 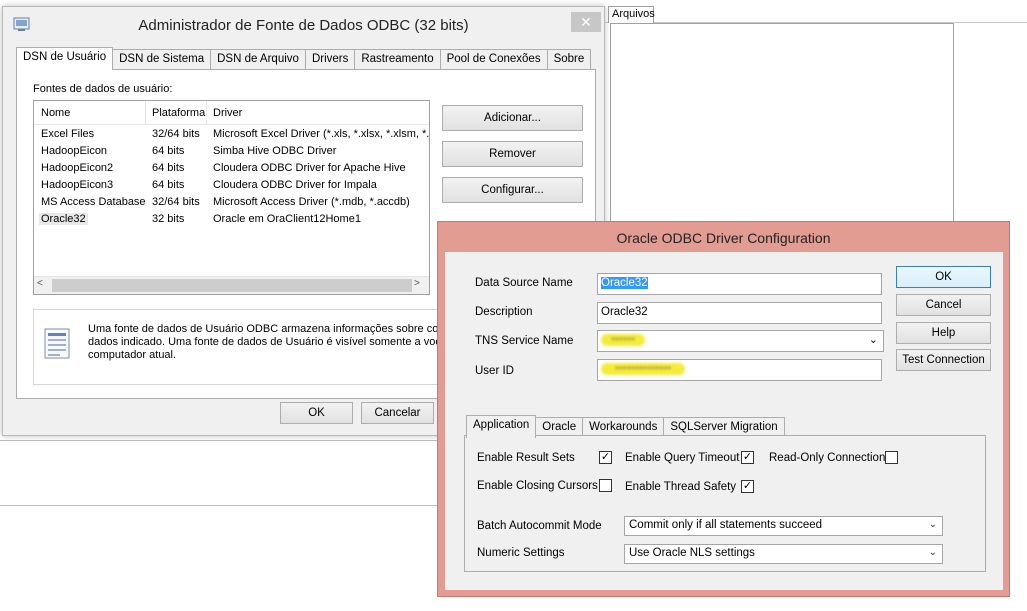 What do you see at coordinates (782, 123) in the screenshot?
I see `files-panel` at bounding box center [782, 123].